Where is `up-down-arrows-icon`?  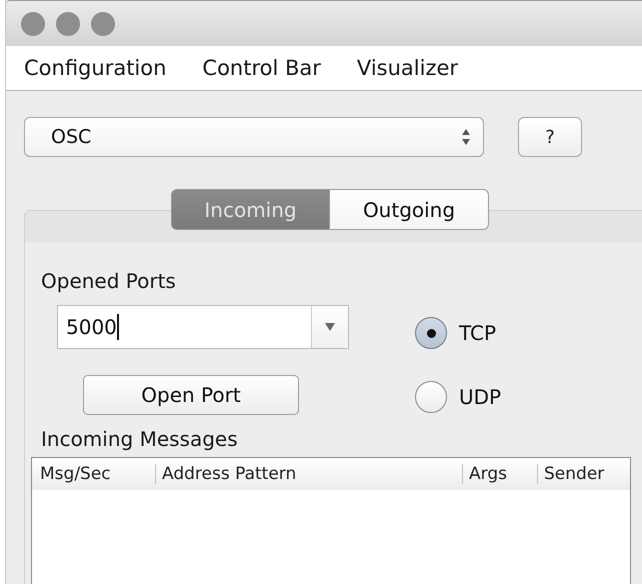
up-down-arrows-icon is located at coordinates (466, 137).